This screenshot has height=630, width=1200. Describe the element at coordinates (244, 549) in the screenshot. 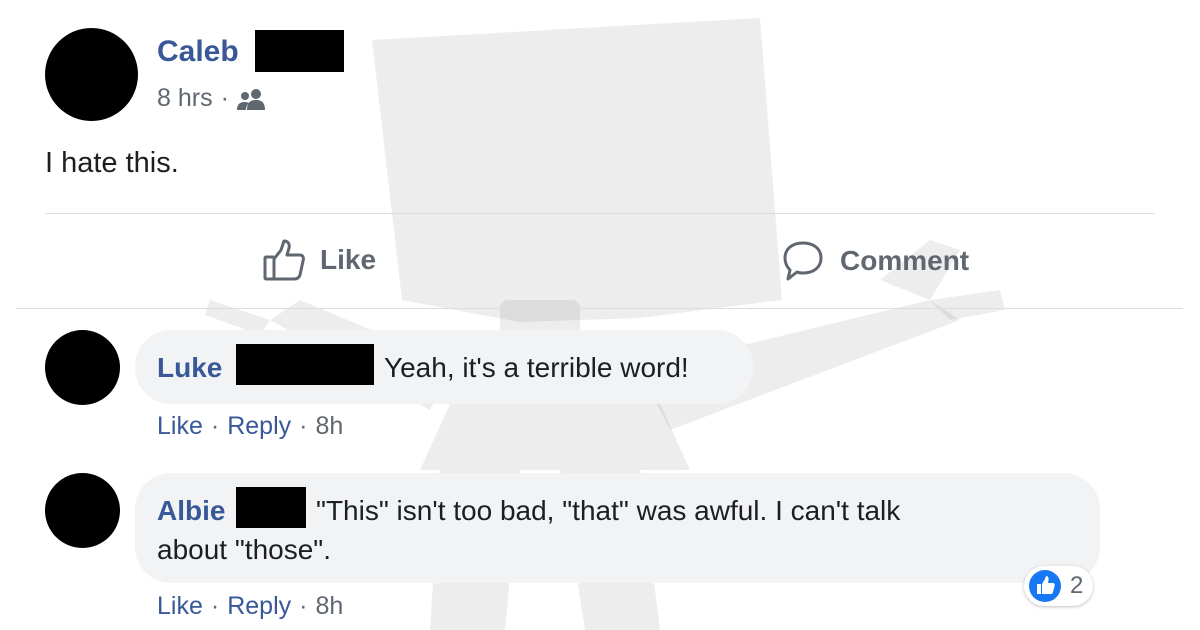

I see `comment-text-line-2: about "those".` at that location.